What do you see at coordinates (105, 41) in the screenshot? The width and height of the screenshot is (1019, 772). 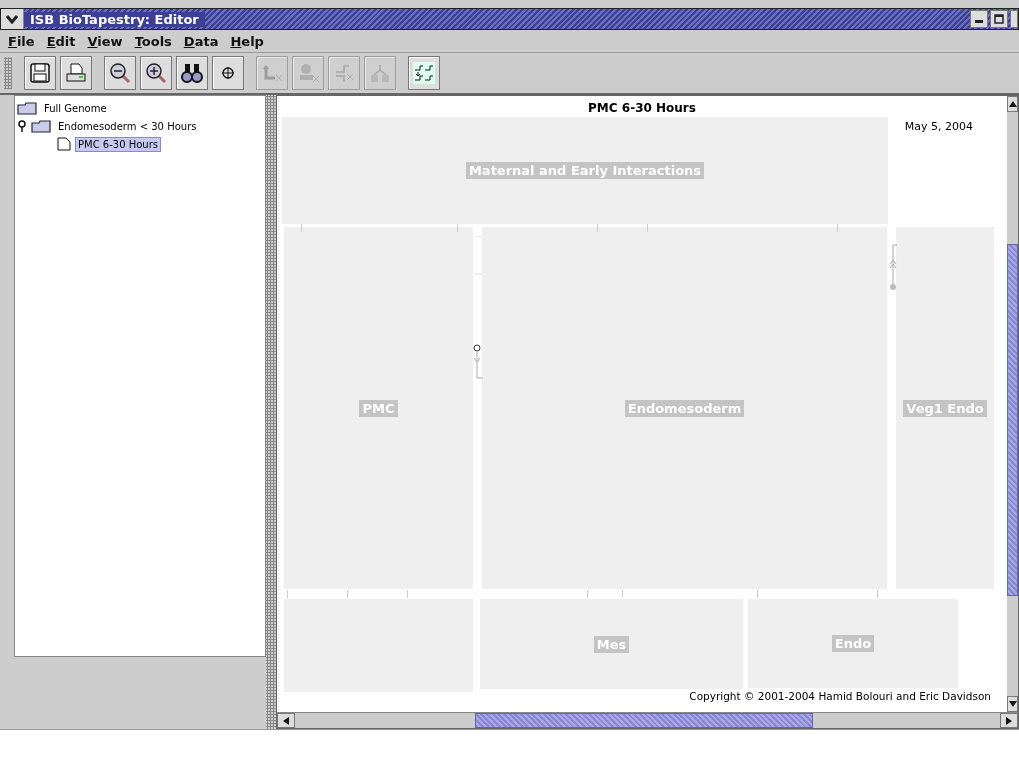 I see `menu-item: View` at bounding box center [105, 41].